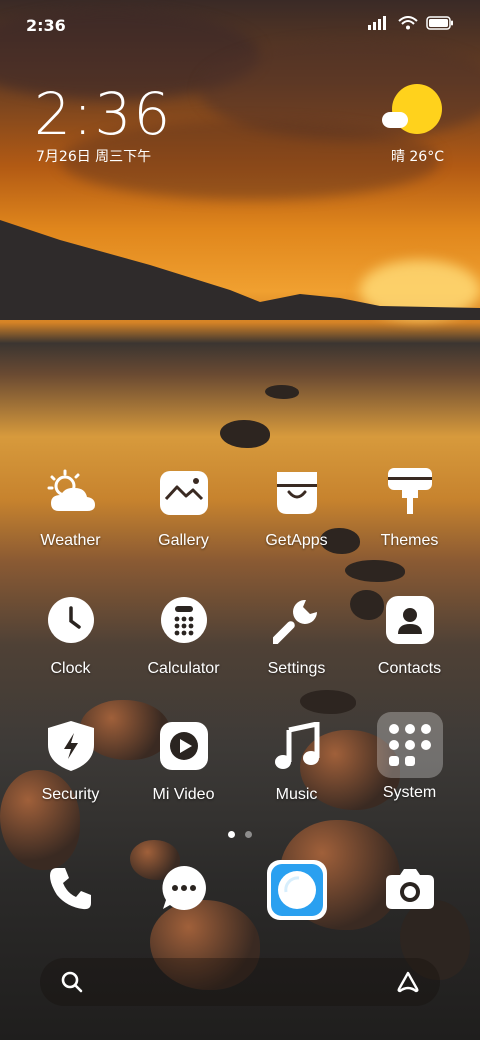  I want to click on contacts-icon, so click(410, 620).